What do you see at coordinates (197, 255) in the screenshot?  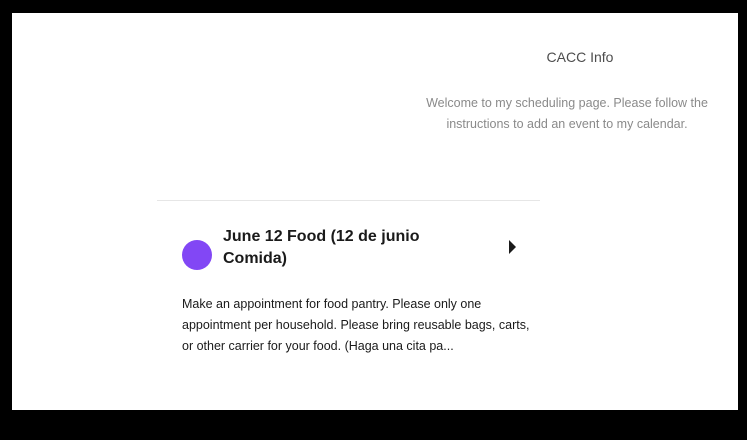 I see `event-color-dot` at bounding box center [197, 255].